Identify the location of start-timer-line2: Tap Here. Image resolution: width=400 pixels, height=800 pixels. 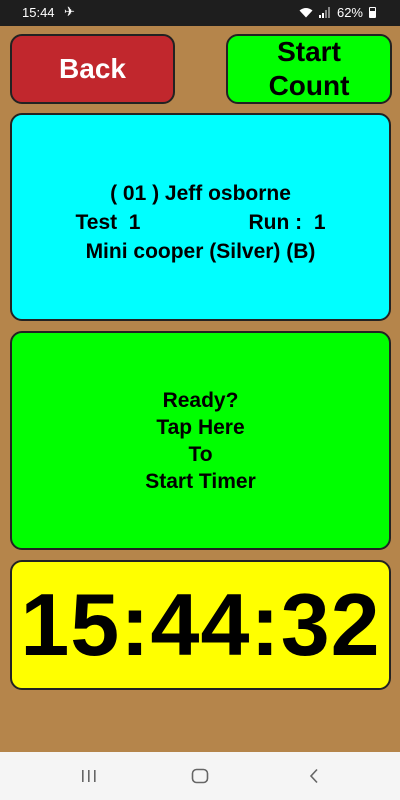
(200, 427).